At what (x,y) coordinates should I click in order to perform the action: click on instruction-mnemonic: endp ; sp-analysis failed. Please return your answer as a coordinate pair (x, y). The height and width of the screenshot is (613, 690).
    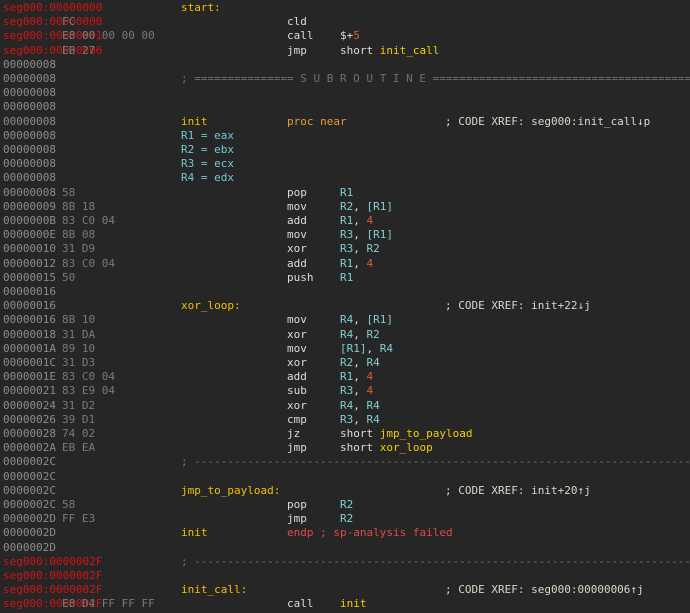
    Looking at the image, I should click on (370, 533).